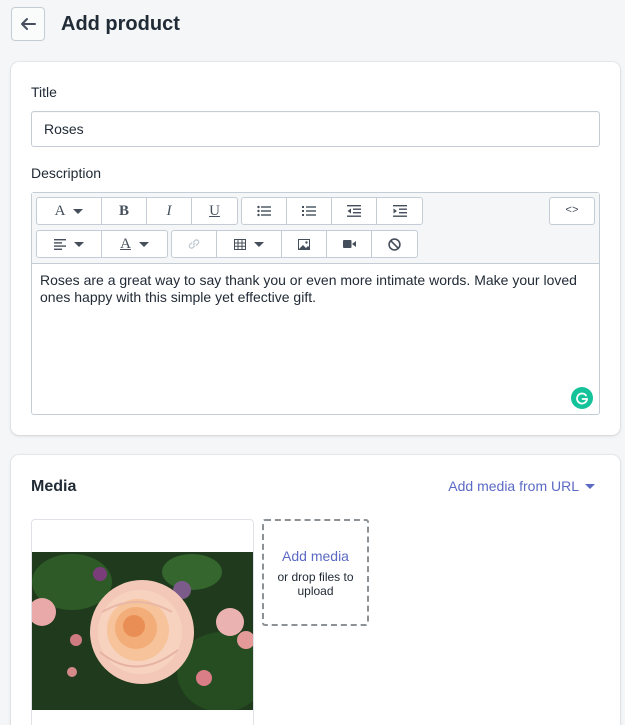  I want to click on table-button, so click(249, 244).